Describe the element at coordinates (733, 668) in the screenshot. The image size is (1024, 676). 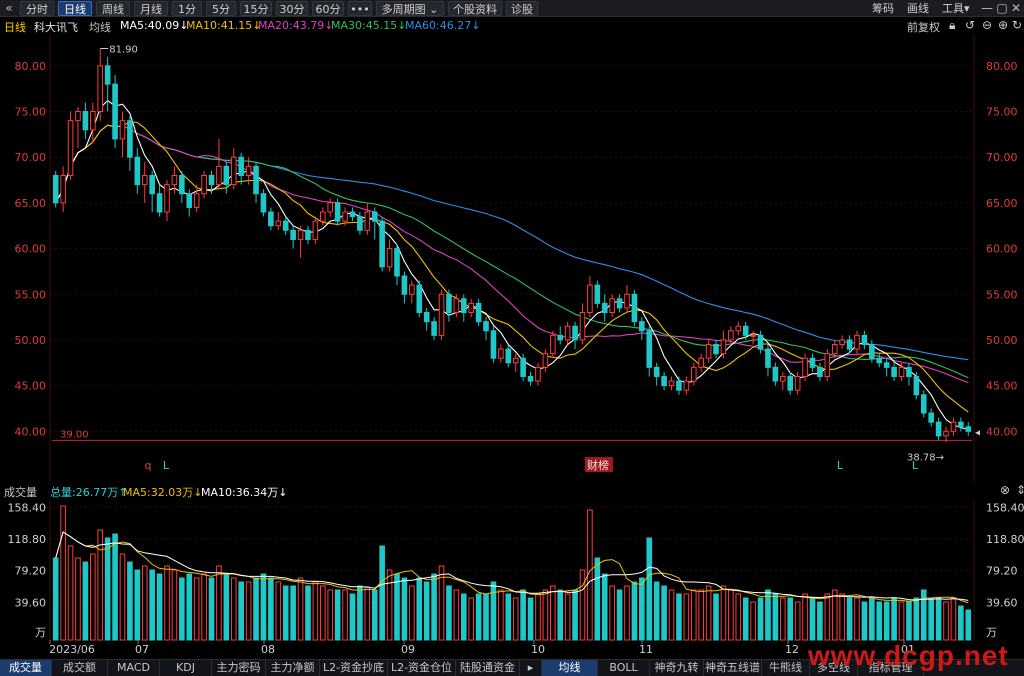
I see `indicator-tab-13: 神奇五线谱` at that location.